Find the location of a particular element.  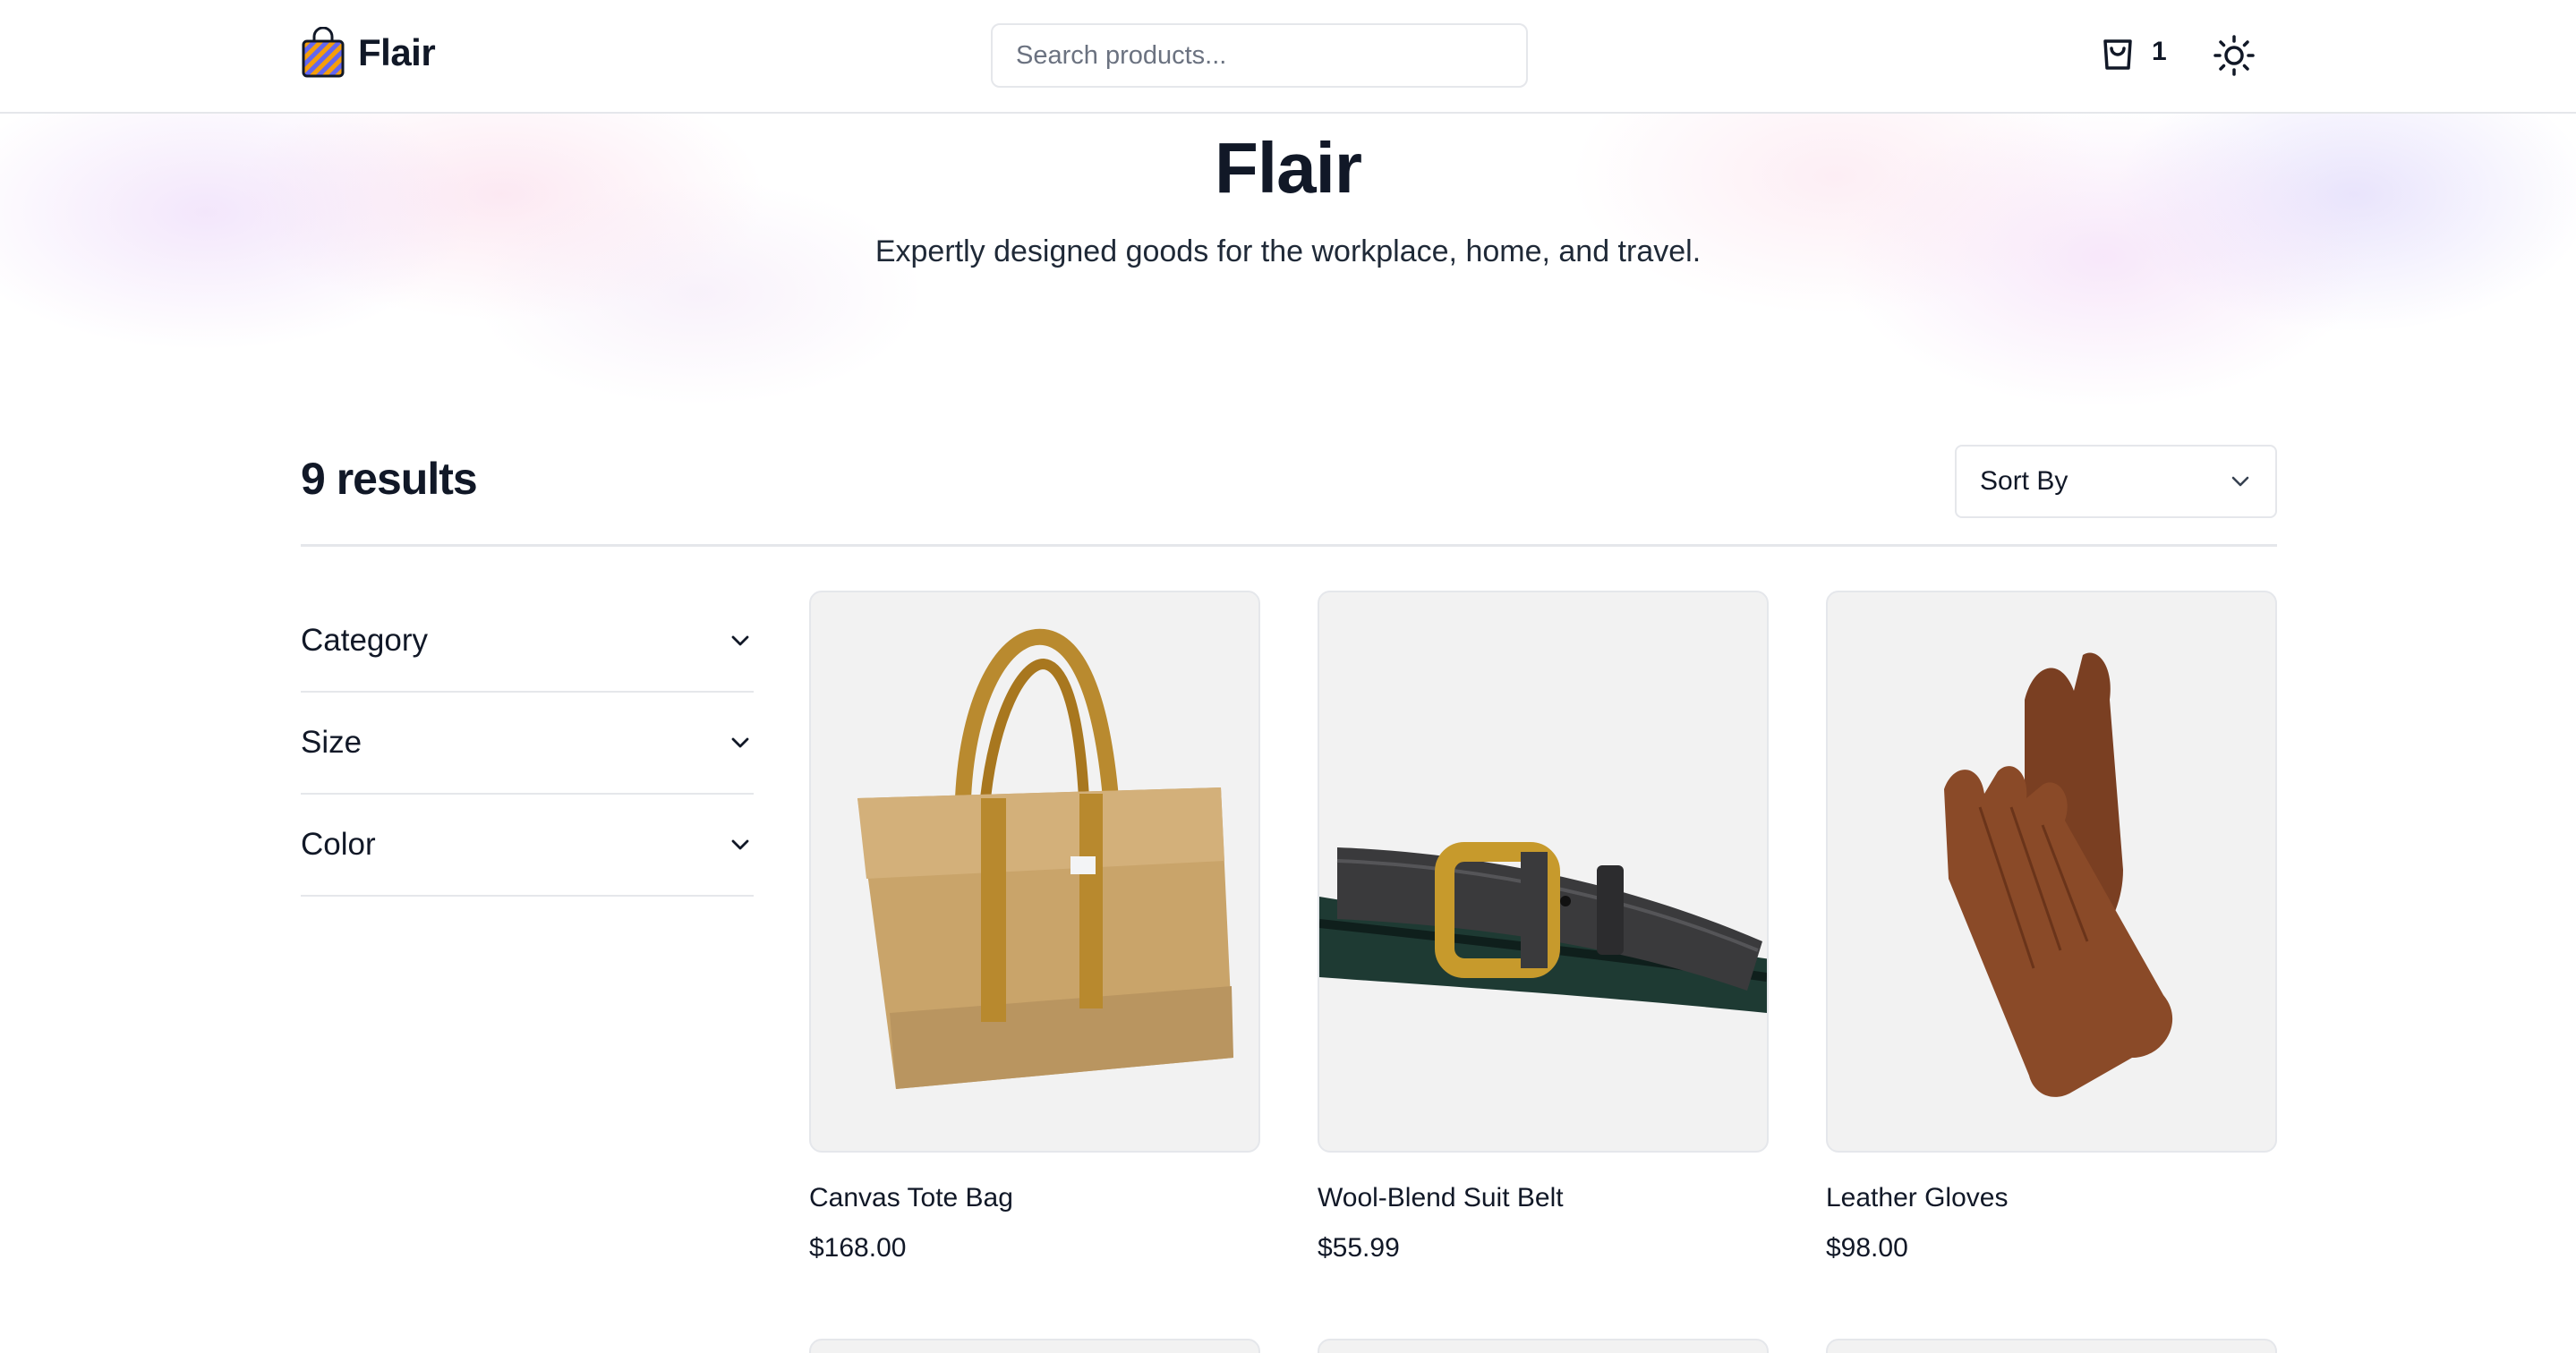

product-name: Leather Gloves is located at coordinates (1917, 1198).